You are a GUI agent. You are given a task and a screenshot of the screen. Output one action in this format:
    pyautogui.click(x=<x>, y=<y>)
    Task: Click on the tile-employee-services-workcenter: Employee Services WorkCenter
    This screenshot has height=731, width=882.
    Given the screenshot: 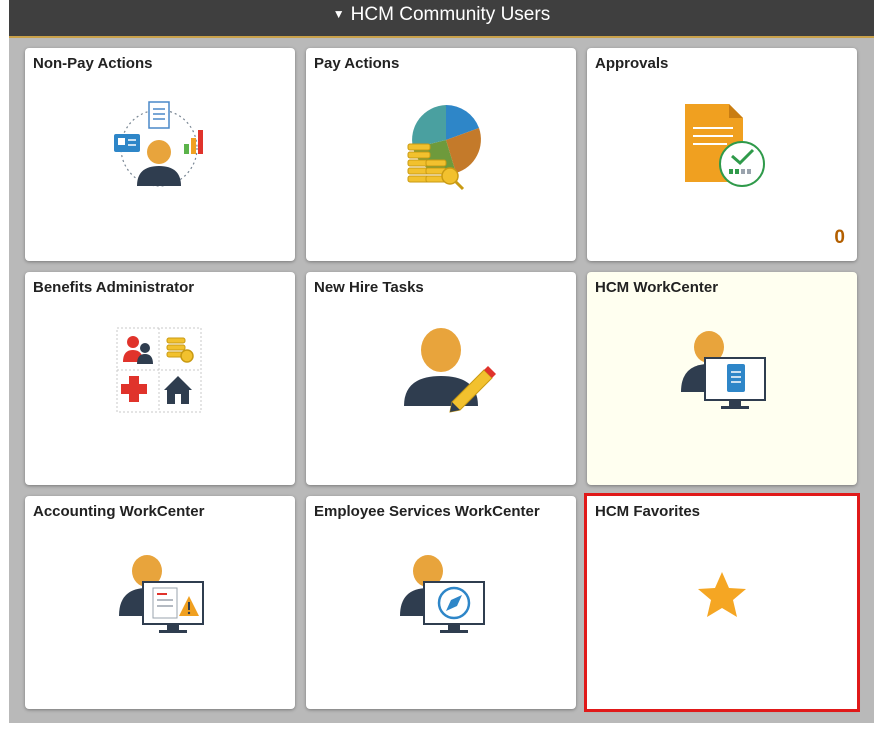 What is the action you would take?
    pyautogui.click(x=441, y=602)
    